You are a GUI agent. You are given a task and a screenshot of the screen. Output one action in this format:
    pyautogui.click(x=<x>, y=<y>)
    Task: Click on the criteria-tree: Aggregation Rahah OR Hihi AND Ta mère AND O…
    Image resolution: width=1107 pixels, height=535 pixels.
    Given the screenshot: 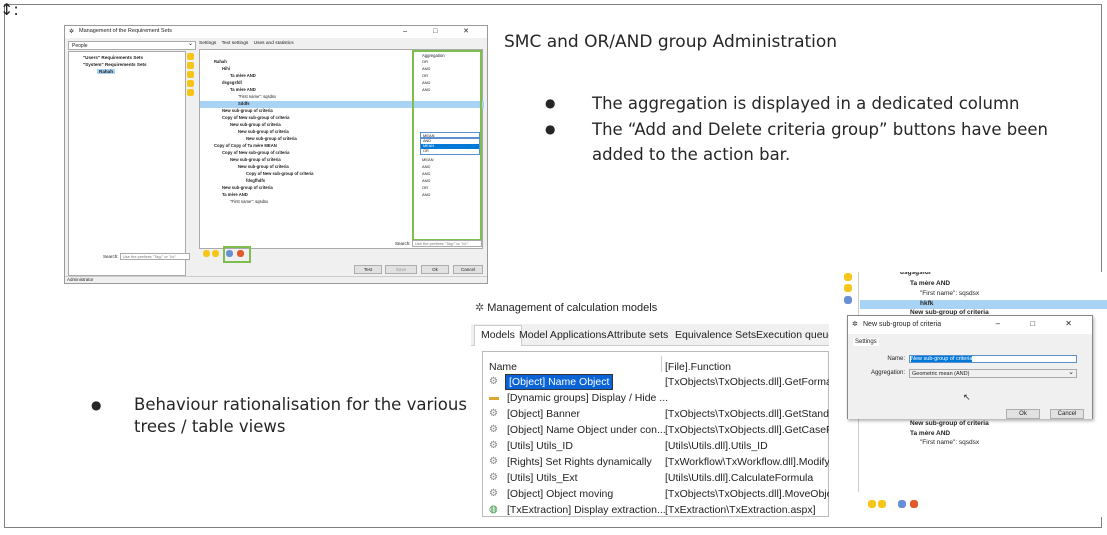 What is the action you would take?
    pyautogui.click(x=341, y=149)
    